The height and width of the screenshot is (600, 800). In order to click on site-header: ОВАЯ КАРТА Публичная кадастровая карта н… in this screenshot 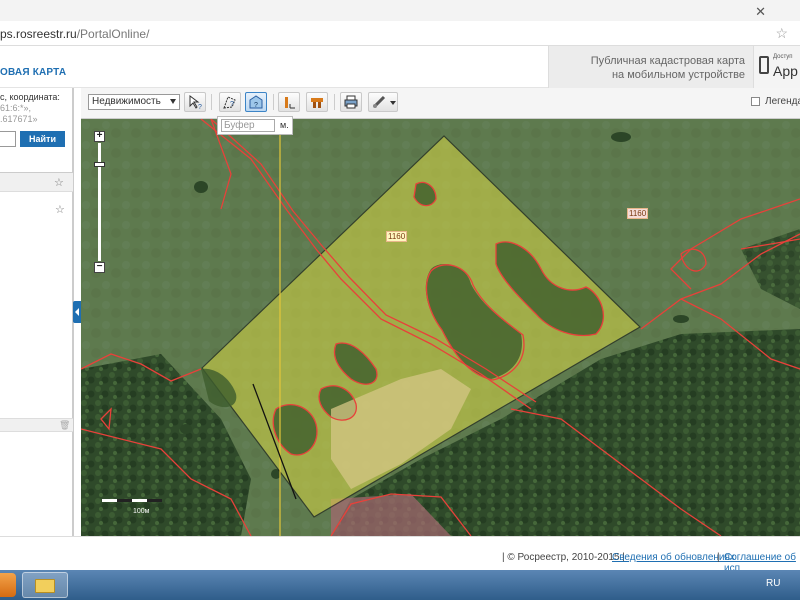, I will do `click(400, 67)`.